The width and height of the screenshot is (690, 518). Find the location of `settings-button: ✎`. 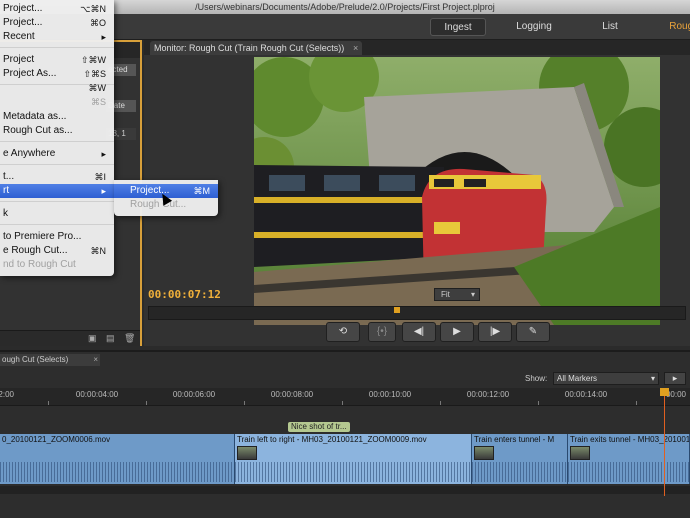

settings-button: ✎ is located at coordinates (533, 332).